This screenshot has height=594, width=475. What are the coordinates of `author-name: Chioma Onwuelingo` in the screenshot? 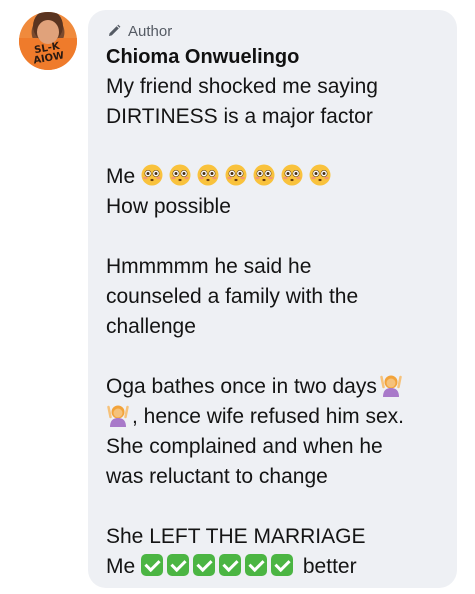 It's located at (273, 57).